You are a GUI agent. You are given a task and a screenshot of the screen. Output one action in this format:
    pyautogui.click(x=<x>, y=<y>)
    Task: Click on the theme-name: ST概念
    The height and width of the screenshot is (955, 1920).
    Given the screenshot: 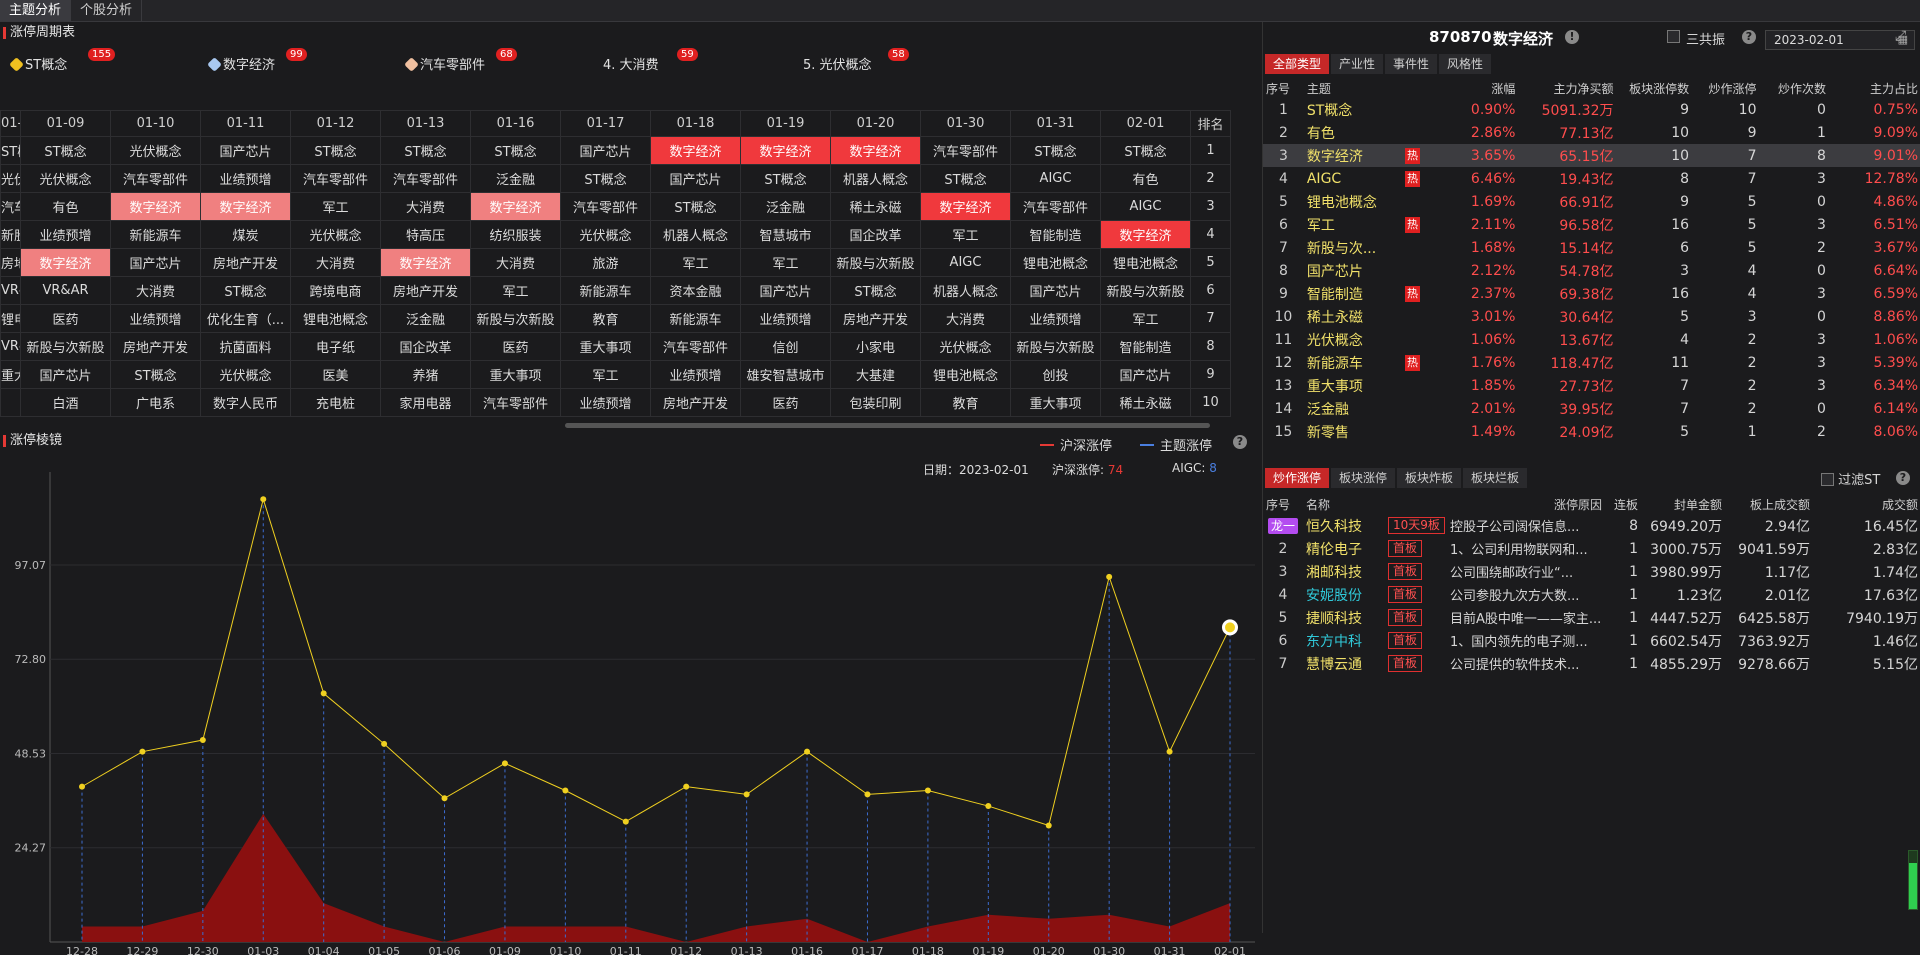 What is the action you would take?
    pyautogui.click(x=1353, y=109)
    